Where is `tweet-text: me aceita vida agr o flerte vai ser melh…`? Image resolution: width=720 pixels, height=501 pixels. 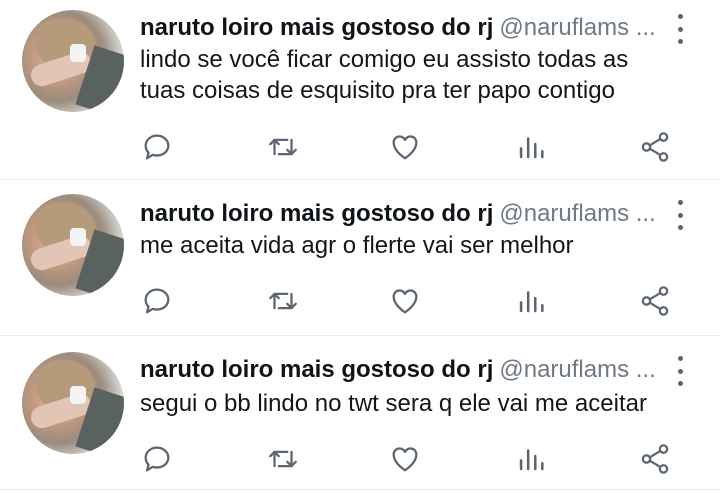 tweet-text: me aceita vida agr o flerte vai ser melh… is located at coordinates (357, 245).